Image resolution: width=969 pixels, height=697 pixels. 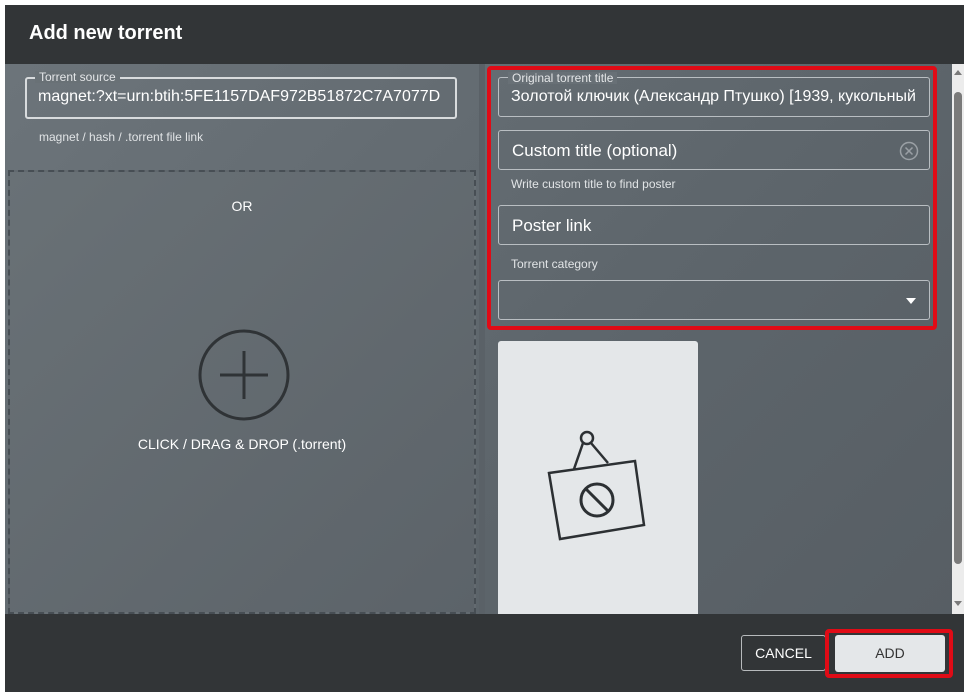 What do you see at coordinates (714, 225) in the screenshot?
I see `poster-link-field: Poster link` at bounding box center [714, 225].